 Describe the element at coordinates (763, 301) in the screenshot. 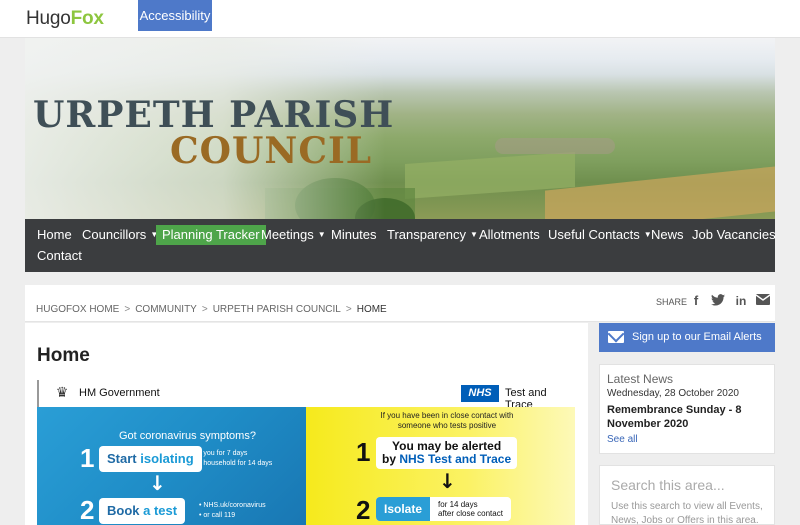

I see `email-icon` at that location.